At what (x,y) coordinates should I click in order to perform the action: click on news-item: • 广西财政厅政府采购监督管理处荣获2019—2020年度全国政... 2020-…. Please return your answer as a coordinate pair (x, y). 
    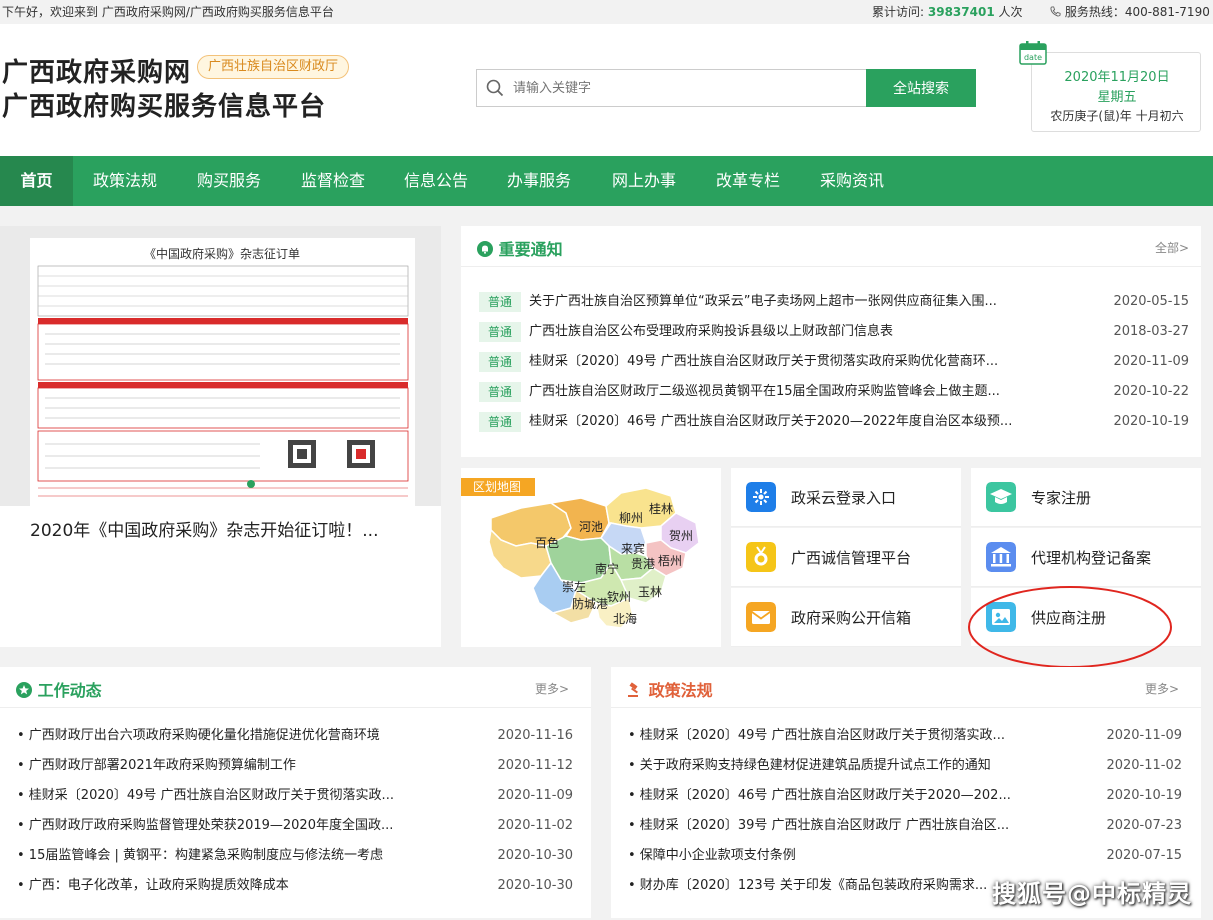
    Looking at the image, I should click on (295, 826).